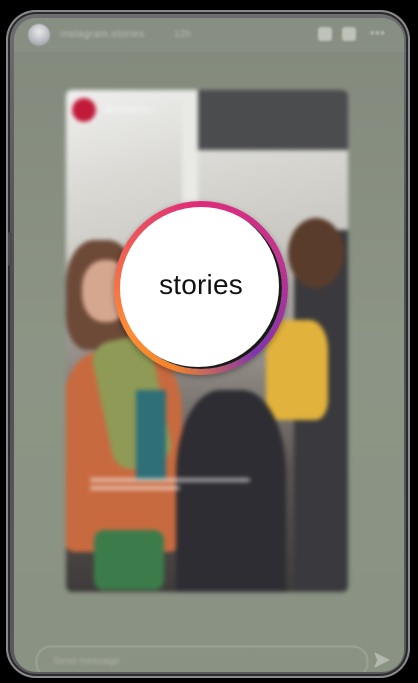 This screenshot has width=418, height=683. What do you see at coordinates (297, 370) in the screenshot?
I see `post-image-yellow-bag` at bounding box center [297, 370].